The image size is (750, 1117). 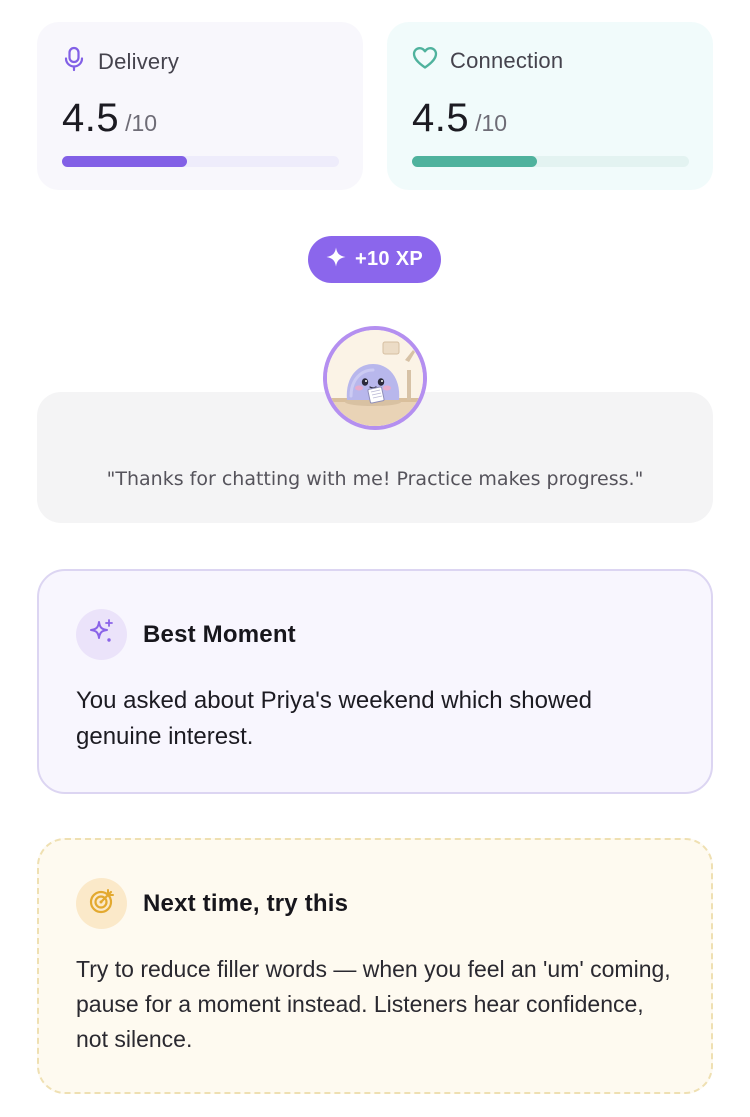 What do you see at coordinates (124, 161) in the screenshot?
I see `delivery-progress-fill` at bounding box center [124, 161].